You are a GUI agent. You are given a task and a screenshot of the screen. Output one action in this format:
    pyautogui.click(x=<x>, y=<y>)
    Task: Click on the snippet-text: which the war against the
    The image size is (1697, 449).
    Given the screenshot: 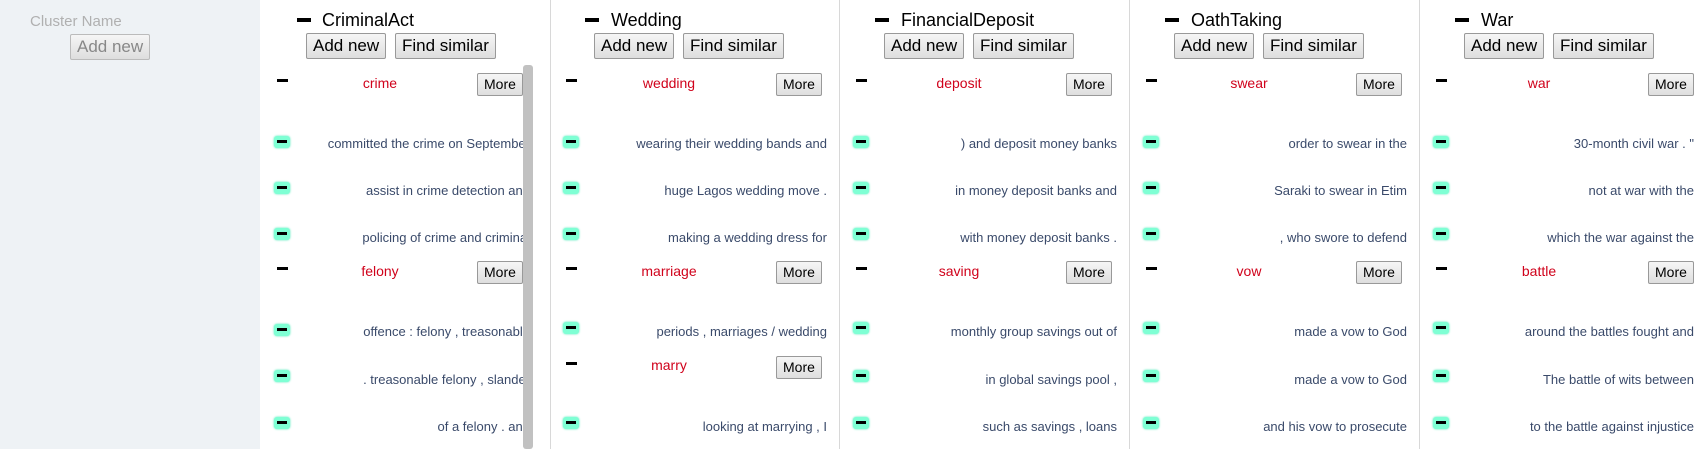 What is the action you would take?
    pyautogui.click(x=1620, y=237)
    